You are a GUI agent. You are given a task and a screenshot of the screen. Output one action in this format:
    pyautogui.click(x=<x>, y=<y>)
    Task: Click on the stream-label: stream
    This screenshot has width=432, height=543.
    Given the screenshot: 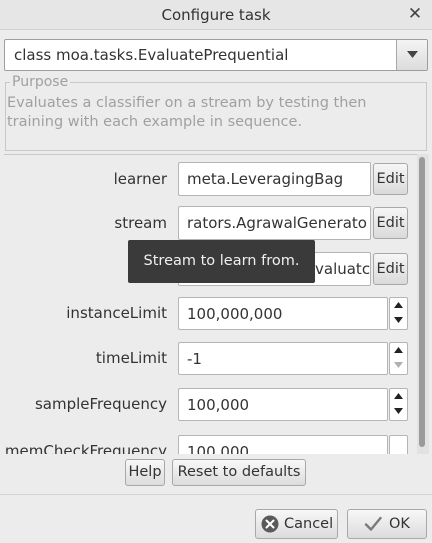 What is the action you would take?
    pyautogui.click(x=140, y=223)
    